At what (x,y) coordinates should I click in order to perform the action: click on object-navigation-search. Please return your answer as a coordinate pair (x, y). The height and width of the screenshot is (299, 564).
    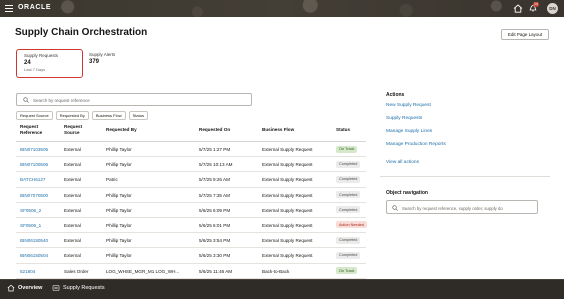
    Looking at the image, I should click on (462, 207).